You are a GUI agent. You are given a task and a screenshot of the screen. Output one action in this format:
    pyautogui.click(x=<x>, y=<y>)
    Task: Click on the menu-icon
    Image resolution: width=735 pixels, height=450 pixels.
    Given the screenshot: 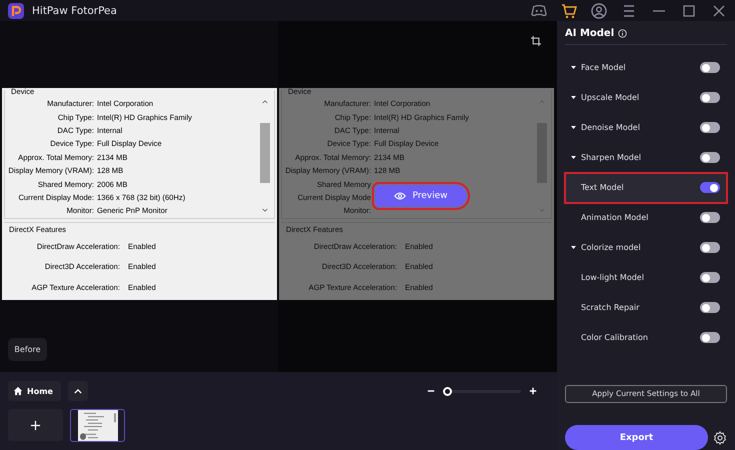 What is the action you would take?
    pyautogui.click(x=629, y=10)
    